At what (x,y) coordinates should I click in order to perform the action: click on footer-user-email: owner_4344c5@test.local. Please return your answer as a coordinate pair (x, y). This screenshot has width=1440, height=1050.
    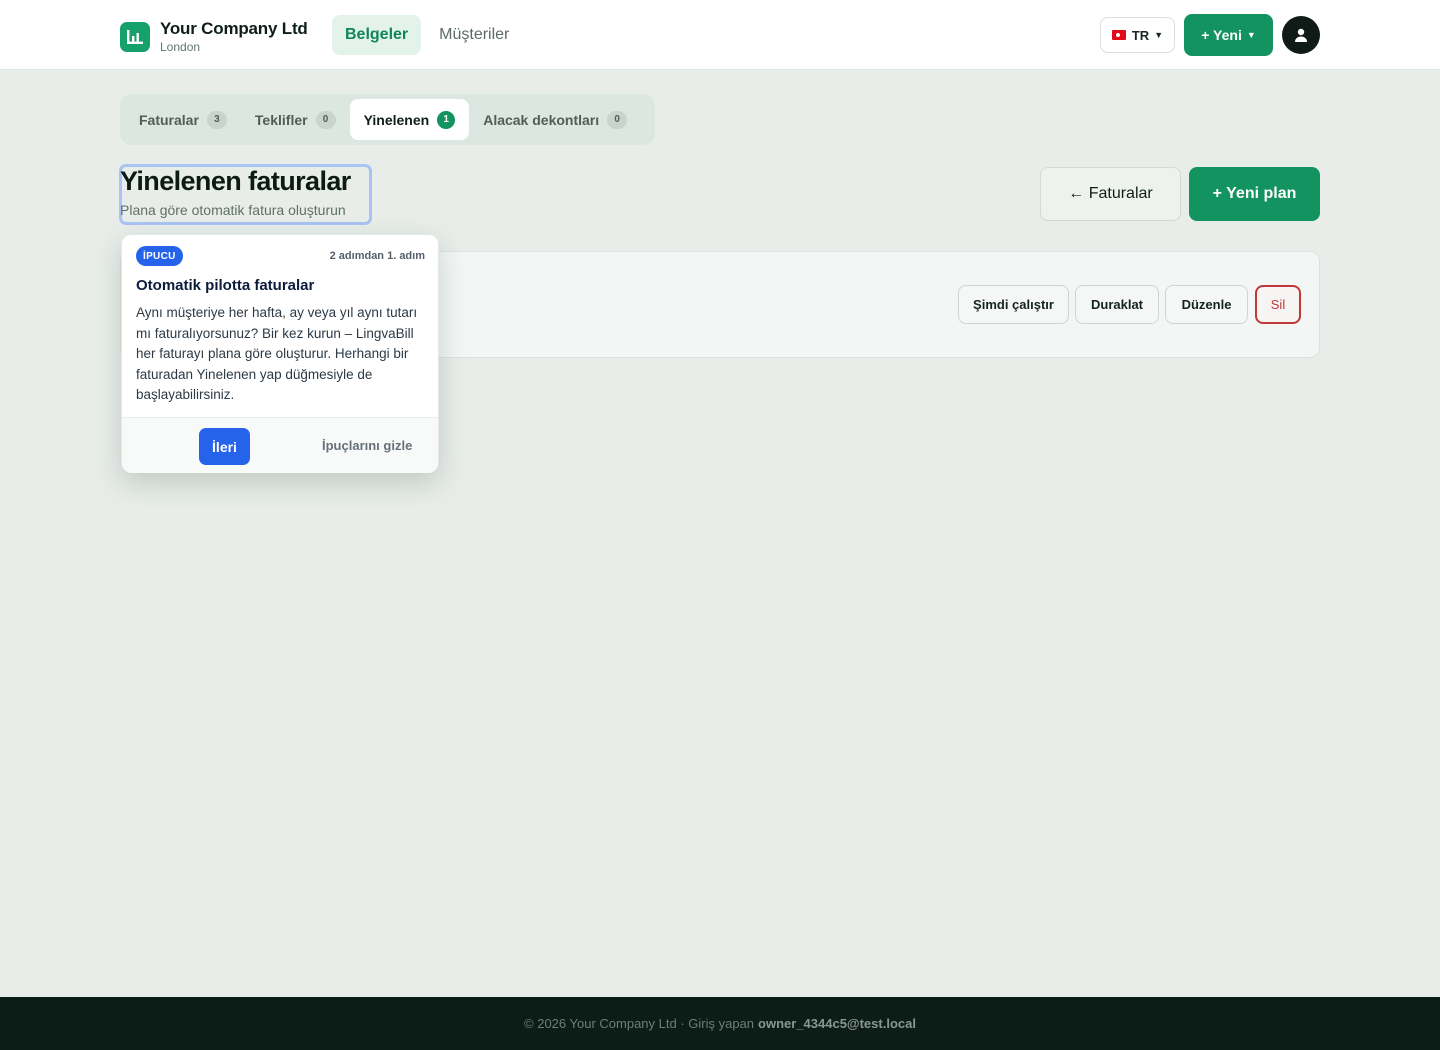
    Looking at the image, I should click on (837, 1023).